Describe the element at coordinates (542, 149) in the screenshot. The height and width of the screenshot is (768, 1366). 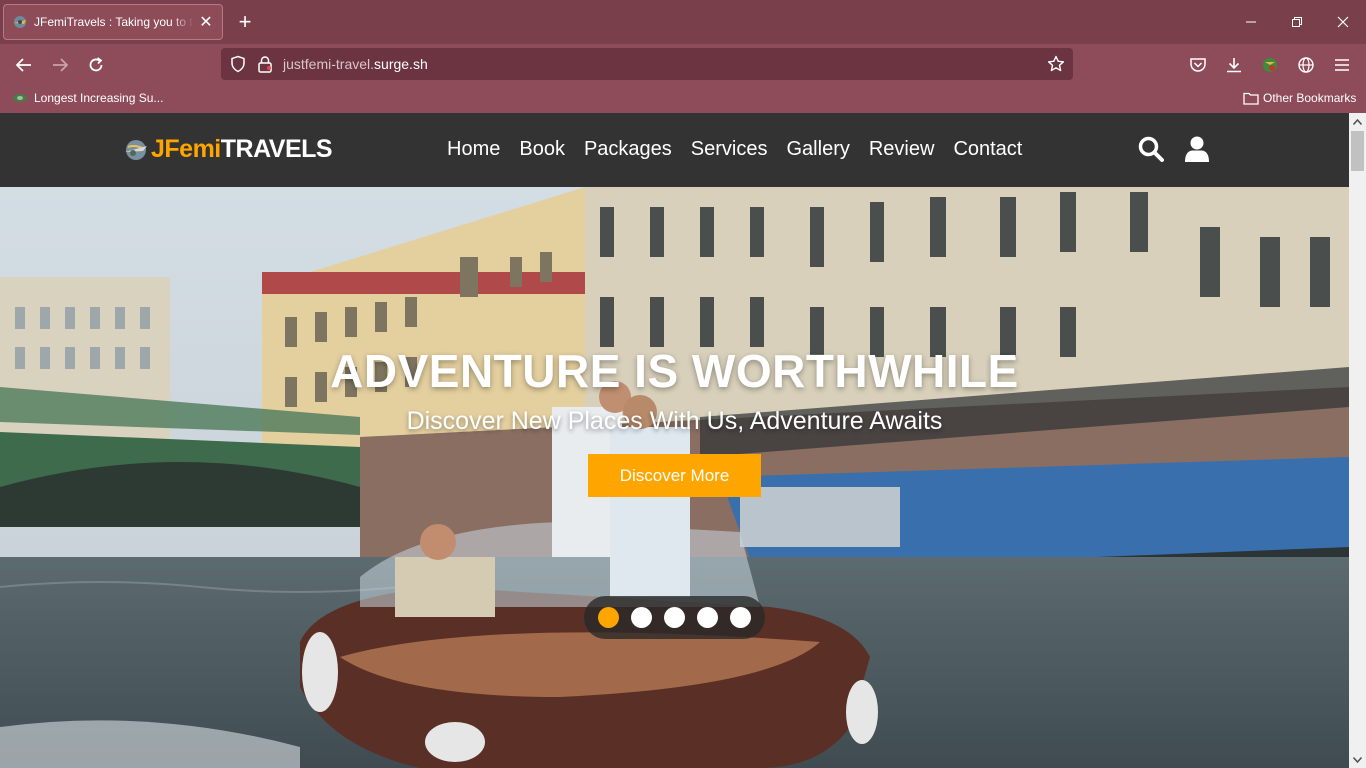
I see `nav-book: Book` at that location.